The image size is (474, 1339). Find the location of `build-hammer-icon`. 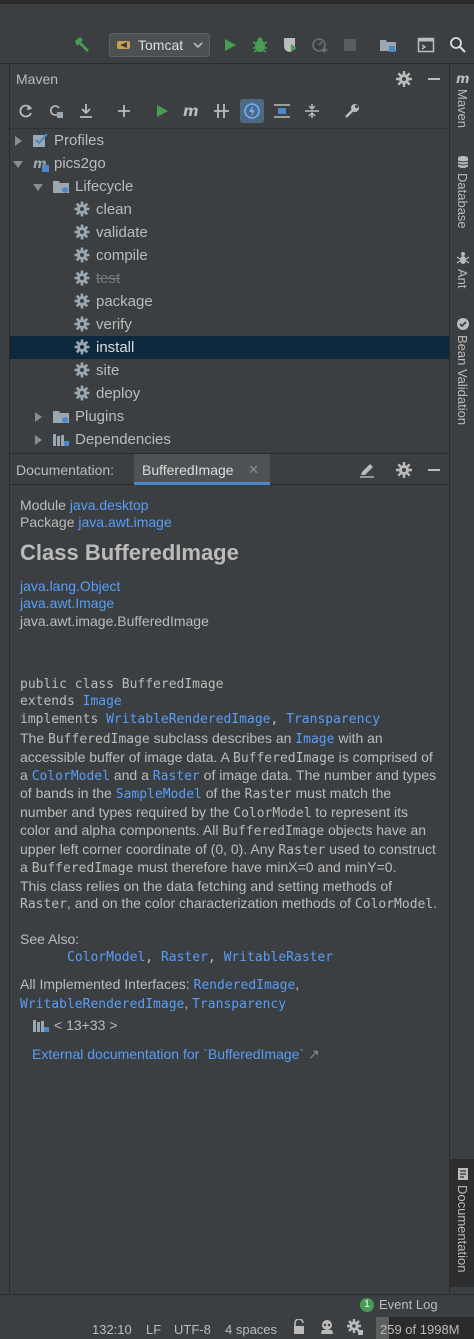

build-hammer-icon is located at coordinates (82, 45).